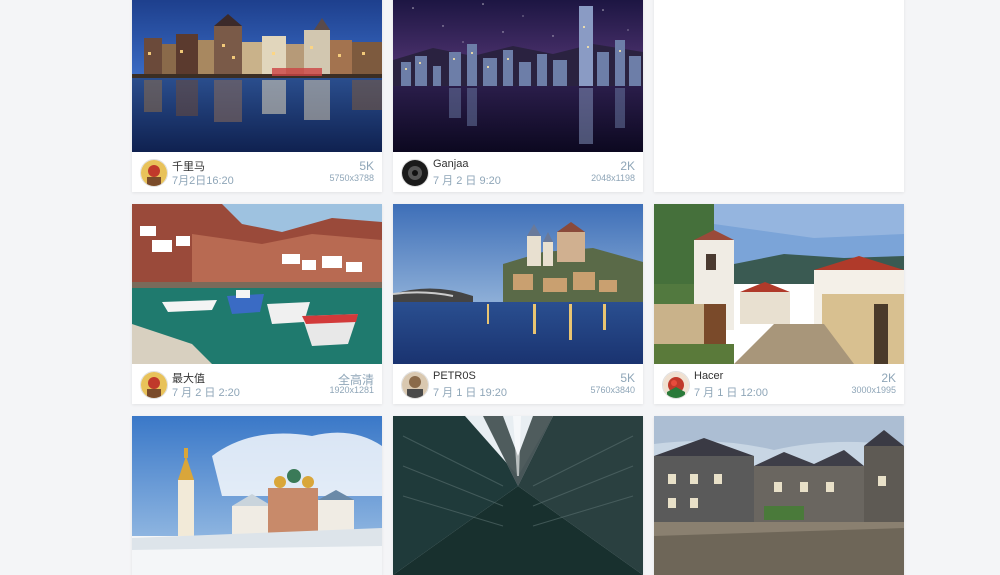  I want to click on photo-thumbnail-castle-river, so click(518, 284).